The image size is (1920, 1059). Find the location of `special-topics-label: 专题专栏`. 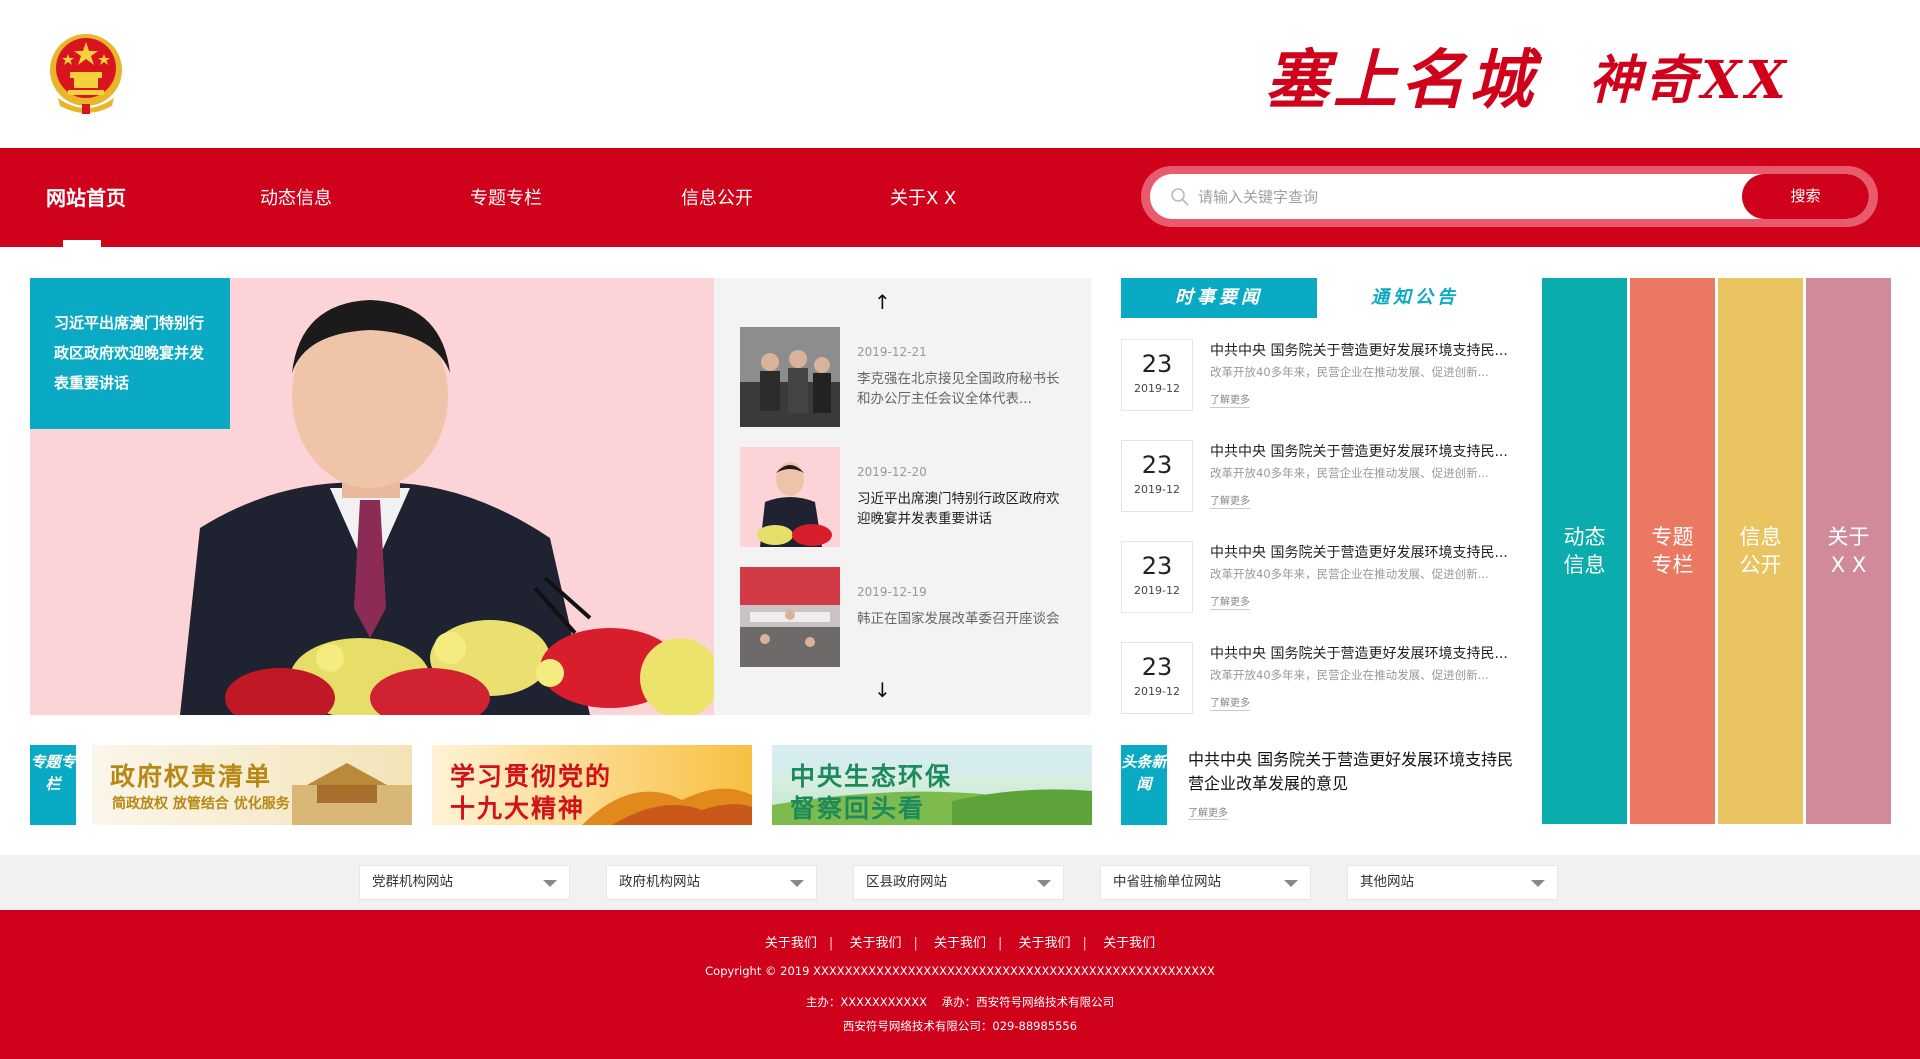

special-topics-label: 专题专栏 is located at coordinates (53, 785).